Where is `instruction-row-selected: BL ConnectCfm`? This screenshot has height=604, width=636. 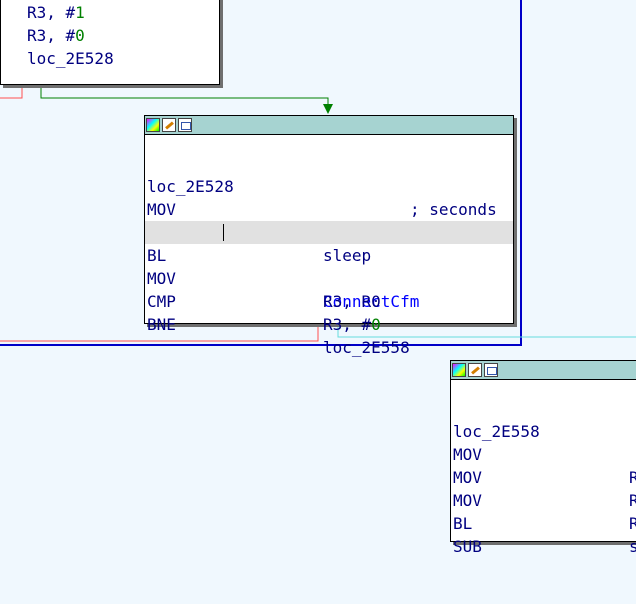
instruction-row-selected: BL ConnectCfm is located at coordinates (329, 266).